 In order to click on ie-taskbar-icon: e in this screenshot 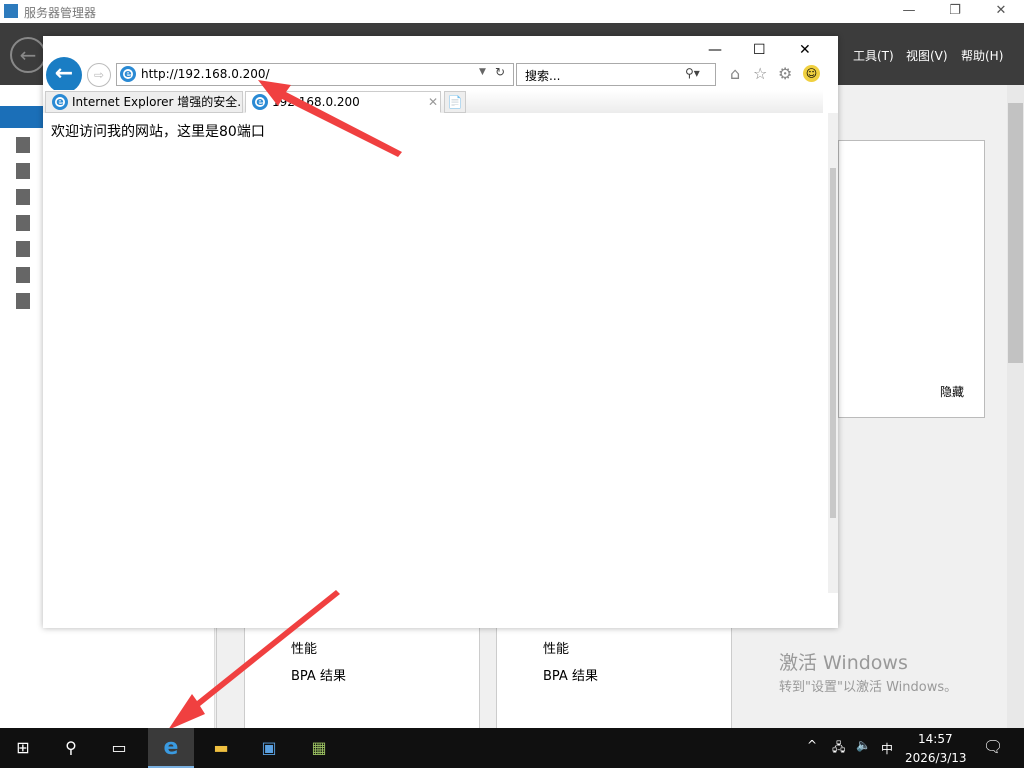, I will do `click(171, 748)`.